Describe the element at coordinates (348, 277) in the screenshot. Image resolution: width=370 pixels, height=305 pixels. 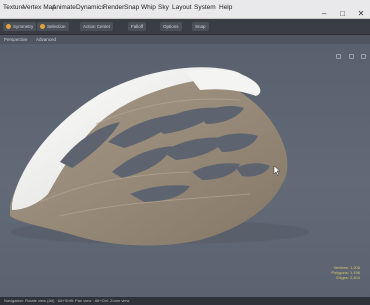
I see `stat-edges: Edges: 2,404` at that location.